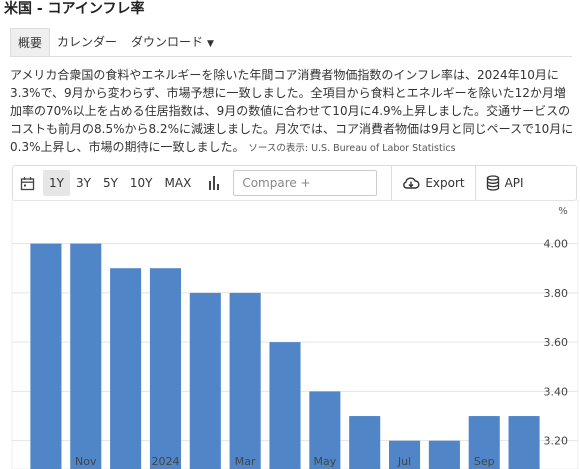  What do you see at coordinates (245, 461) in the screenshot?
I see `x-tick-label: Mar` at bounding box center [245, 461].